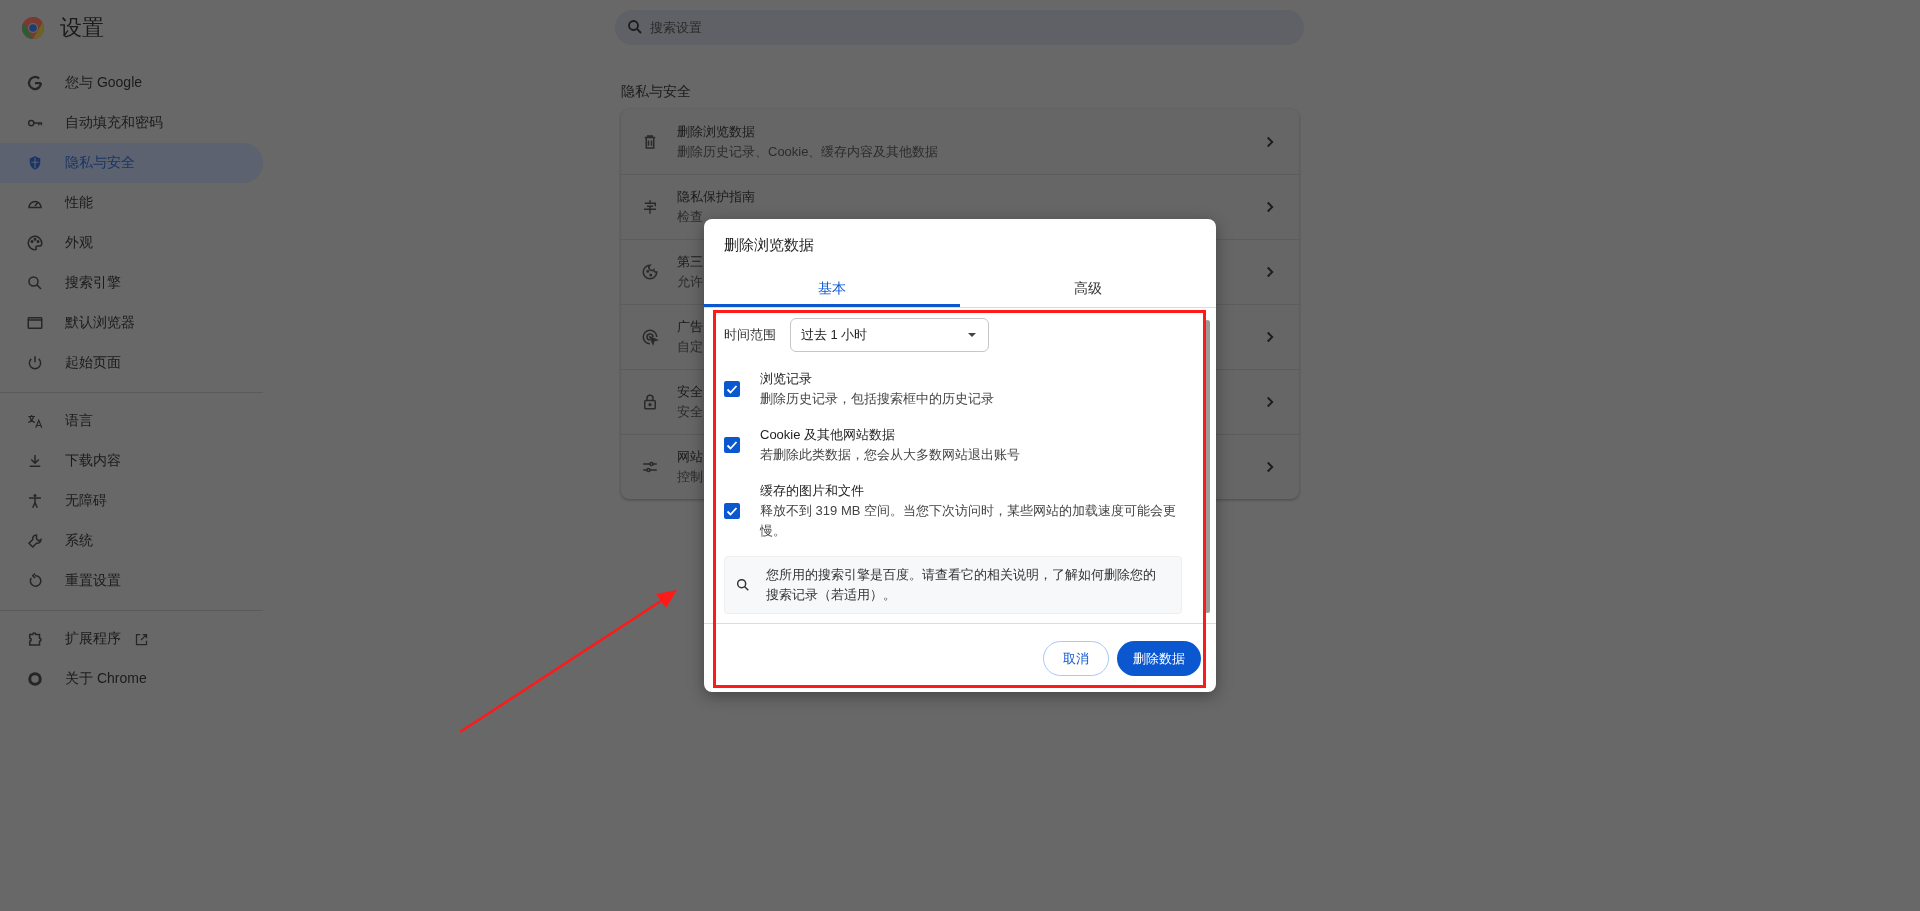 The height and width of the screenshot is (911, 1920). What do you see at coordinates (889, 335) in the screenshot?
I see `time-range-dropdown: 过去 1 小时` at bounding box center [889, 335].